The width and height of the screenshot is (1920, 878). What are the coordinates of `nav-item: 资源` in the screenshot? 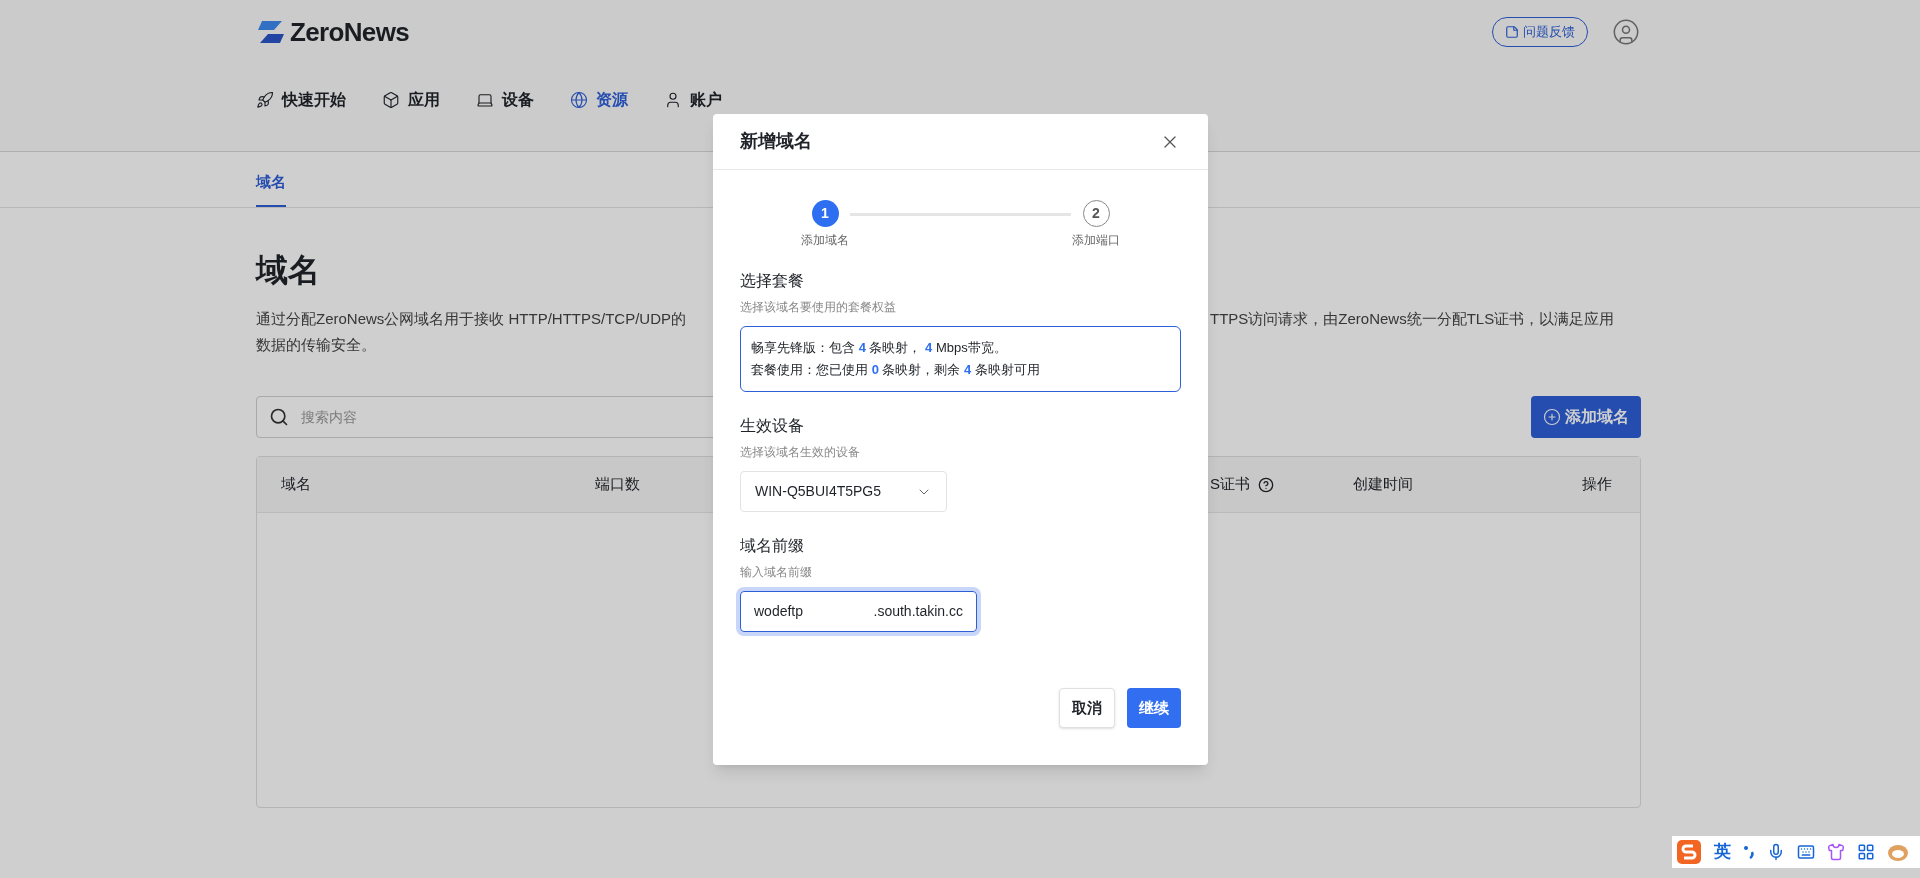 It's located at (599, 100).